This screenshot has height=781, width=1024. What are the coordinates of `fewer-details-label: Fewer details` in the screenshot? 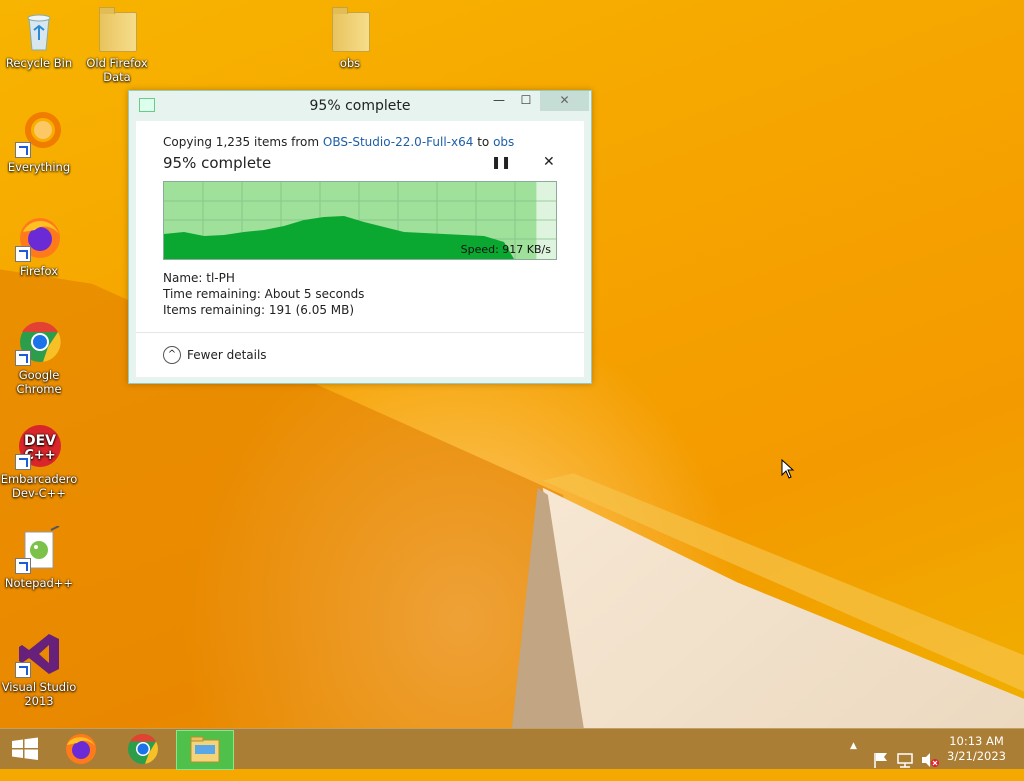 It's located at (227, 355).